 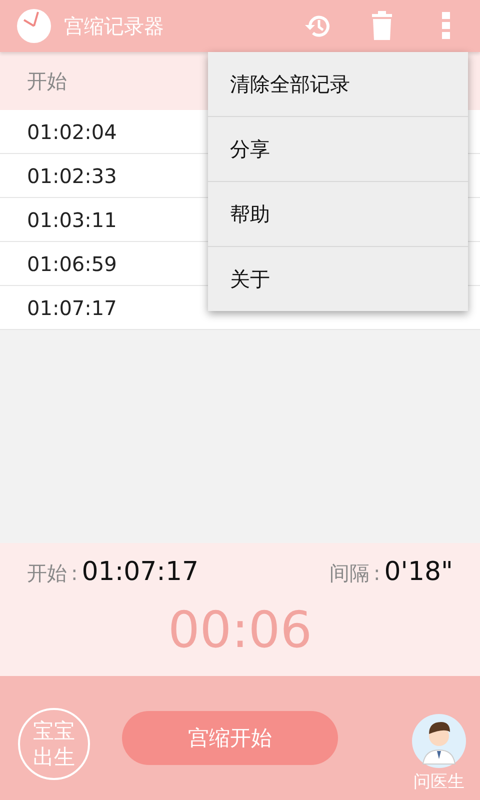 I want to click on menu-item: 分享, so click(x=338, y=149).